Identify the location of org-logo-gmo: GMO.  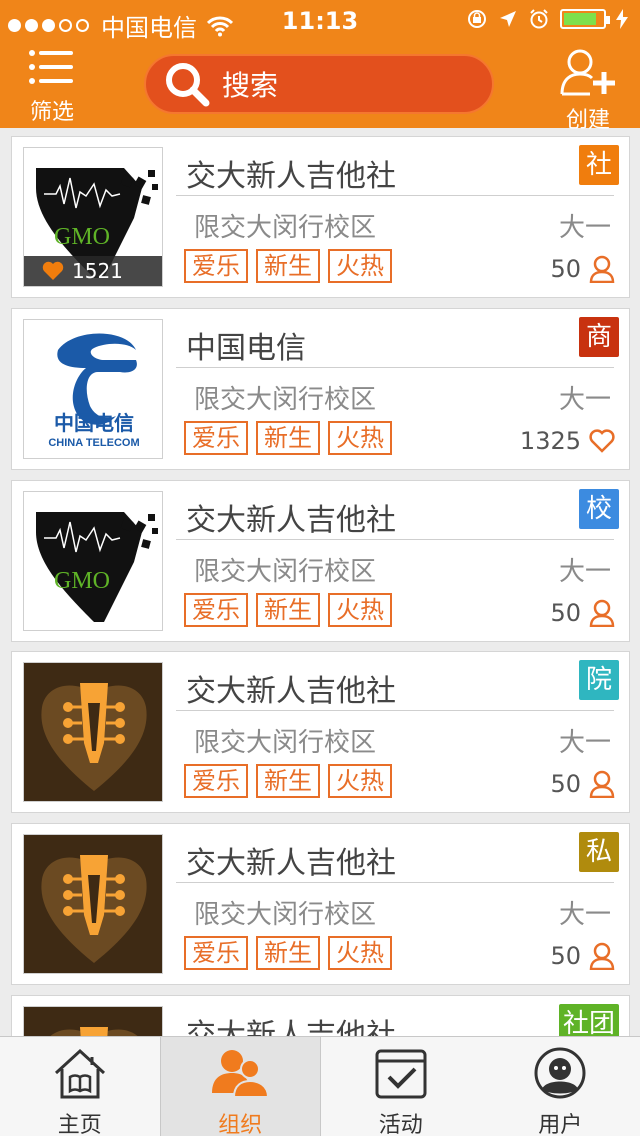
(93, 561).